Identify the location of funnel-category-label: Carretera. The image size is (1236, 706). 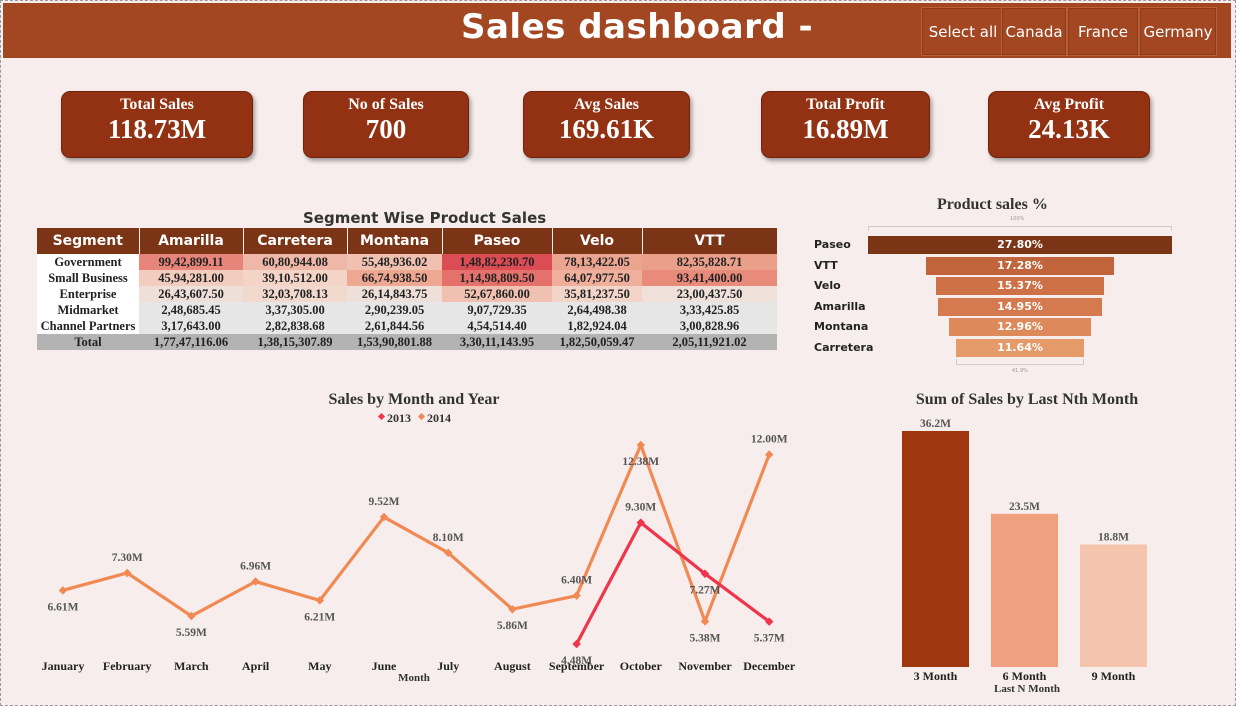
(844, 347).